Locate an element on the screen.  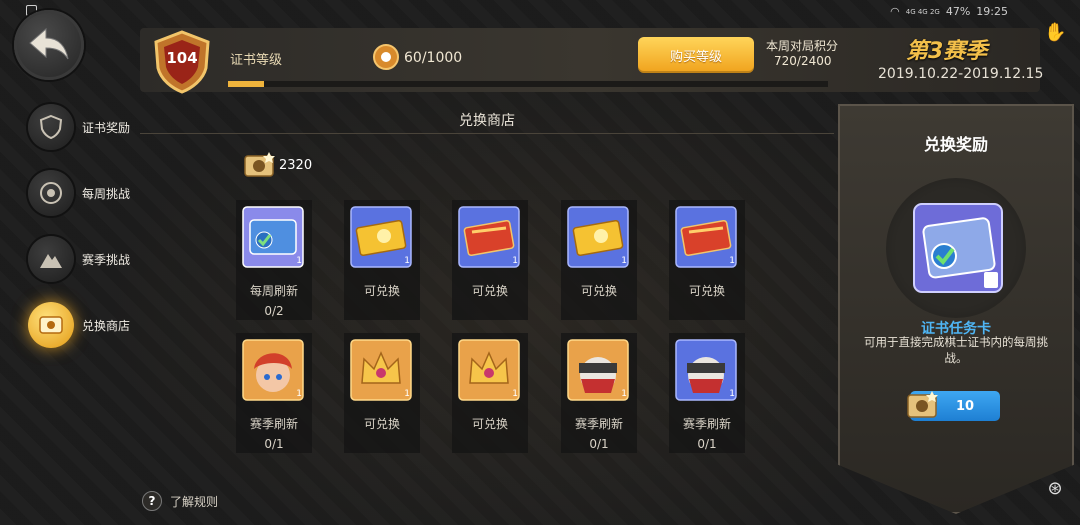
sidebar-item-label: 兑换商店 is located at coordinates (106, 325).